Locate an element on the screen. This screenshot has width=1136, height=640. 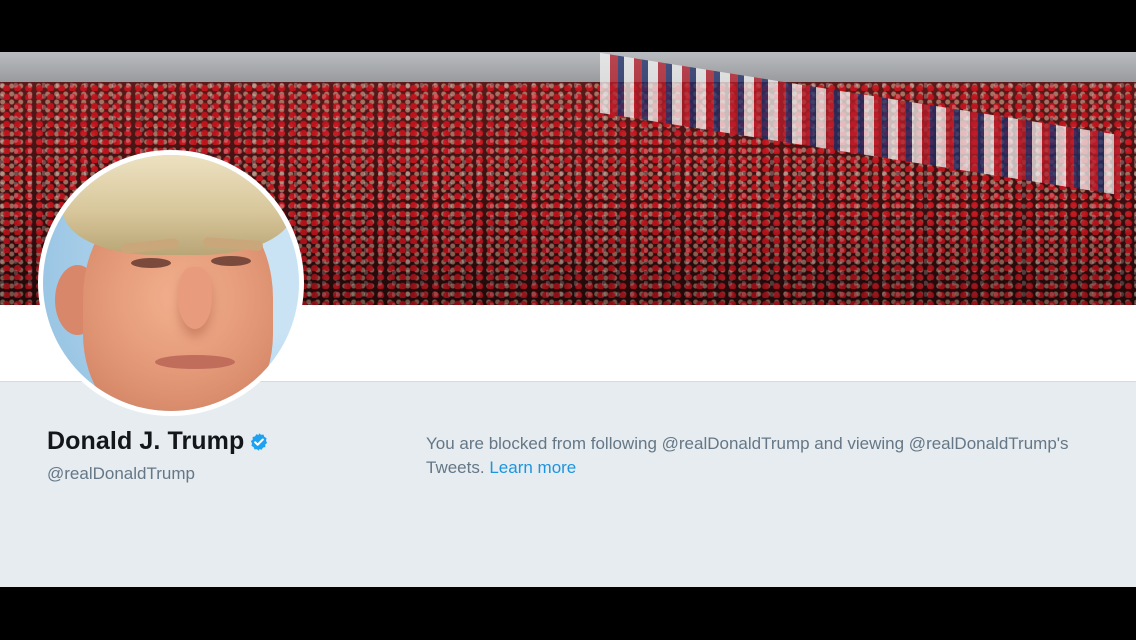
profile-name-row: Donald J. Trump is located at coordinates (158, 441).